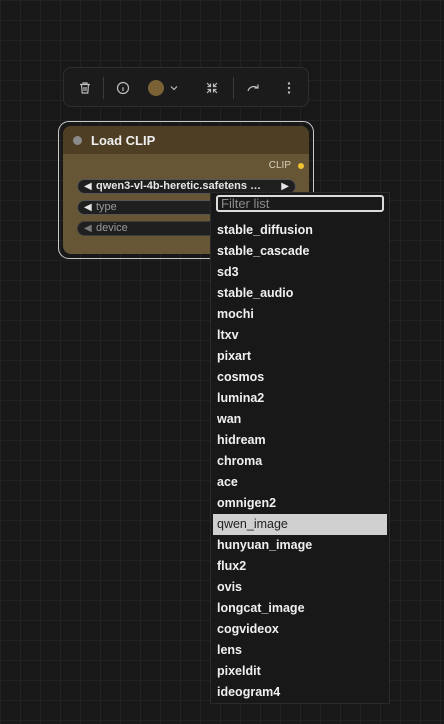 The height and width of the screenshot is (724, 444). What do you see at coordinates (300, 587) in the screenshot?
I see `dropdown-option: ovis` at bounding box center [300, 587].